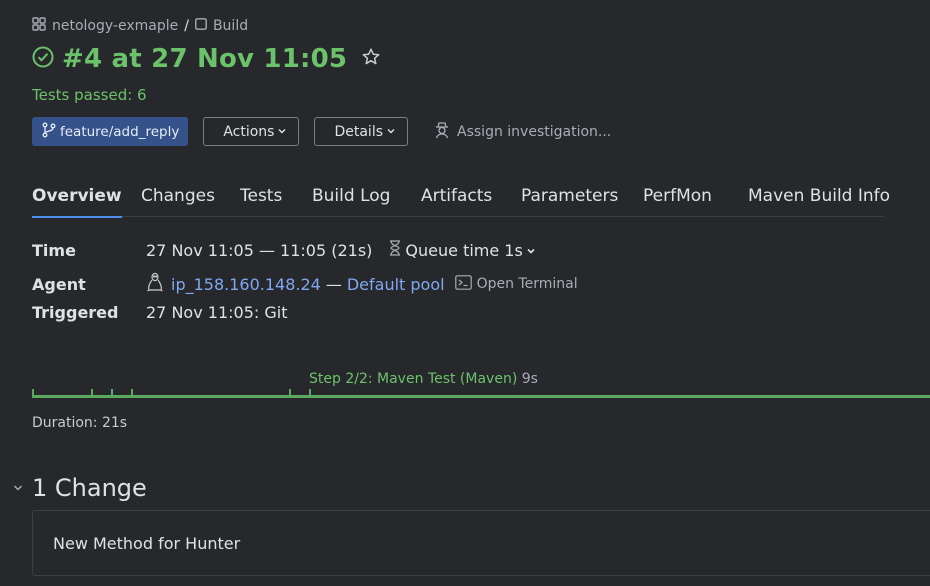  I want to click on agent-pool-link: Default pool, so click(396, 284).